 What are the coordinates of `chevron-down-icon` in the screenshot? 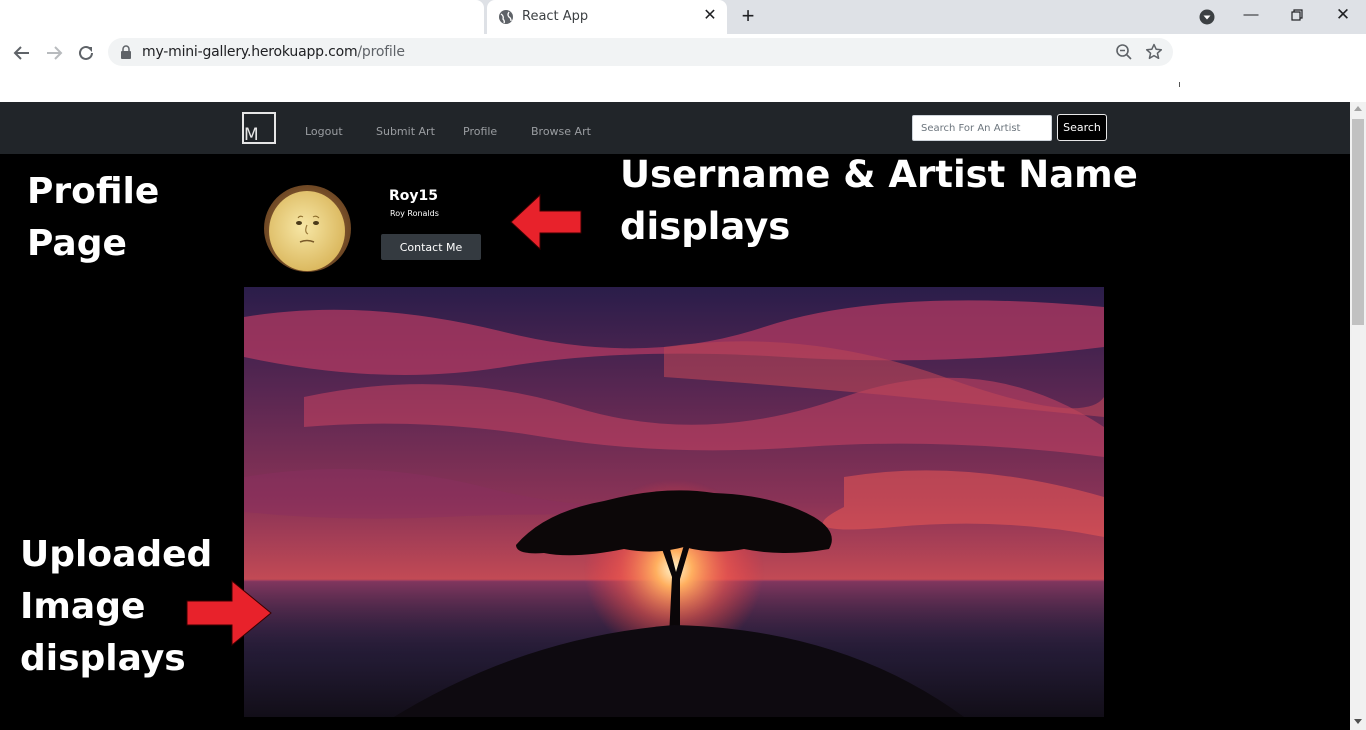 It's located at (1207, 17).